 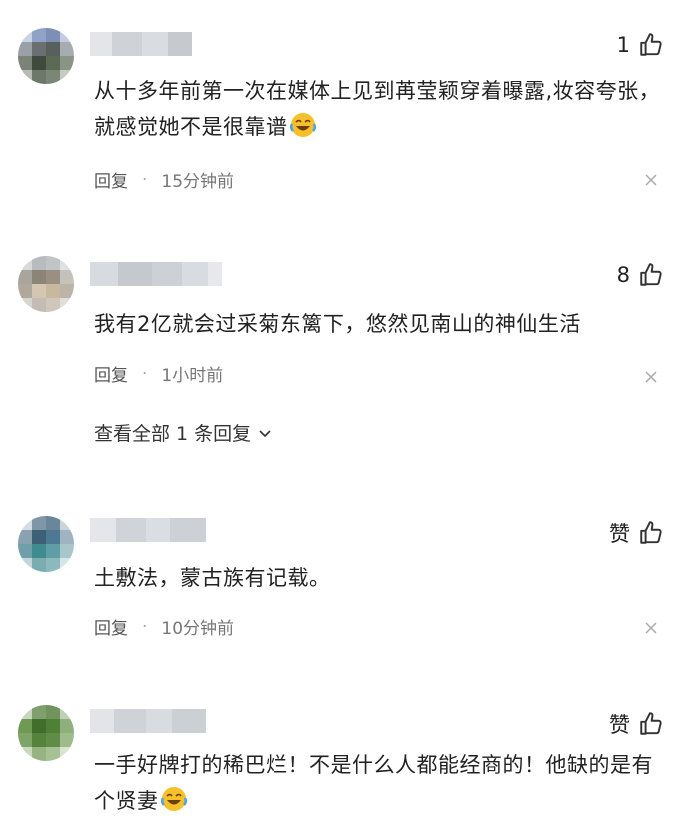 I want to click on comment-4: 赞 一手好牌打的稀巴烂！不是什么人都能经商的！他缺的是有个贤妻, so click(x=350, y=754).